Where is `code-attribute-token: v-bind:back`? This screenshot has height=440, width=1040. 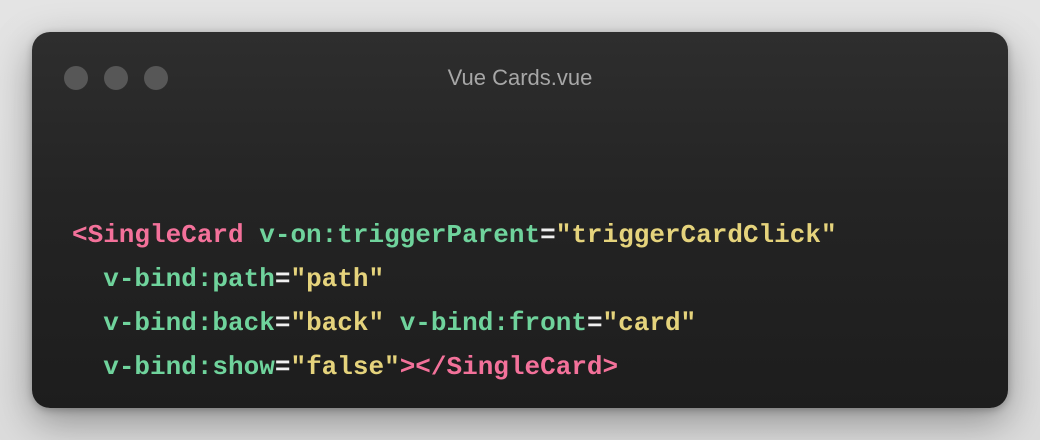
code-attribute-token: v-bind:back is located at coordinates (189, 323).